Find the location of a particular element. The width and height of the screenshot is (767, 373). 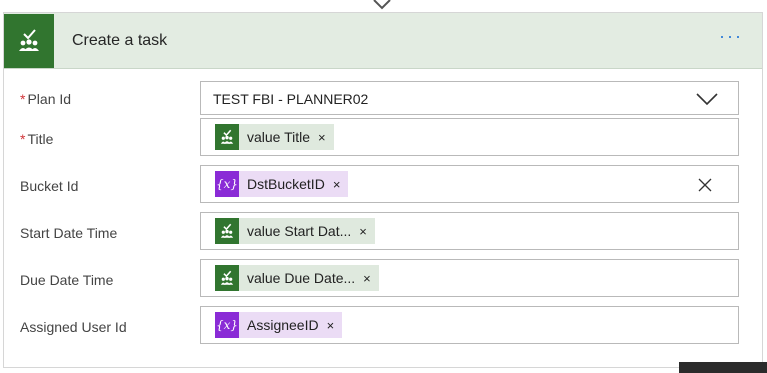

start-date-time-token: value Start Dat... × is located at coordinates (295, 231).